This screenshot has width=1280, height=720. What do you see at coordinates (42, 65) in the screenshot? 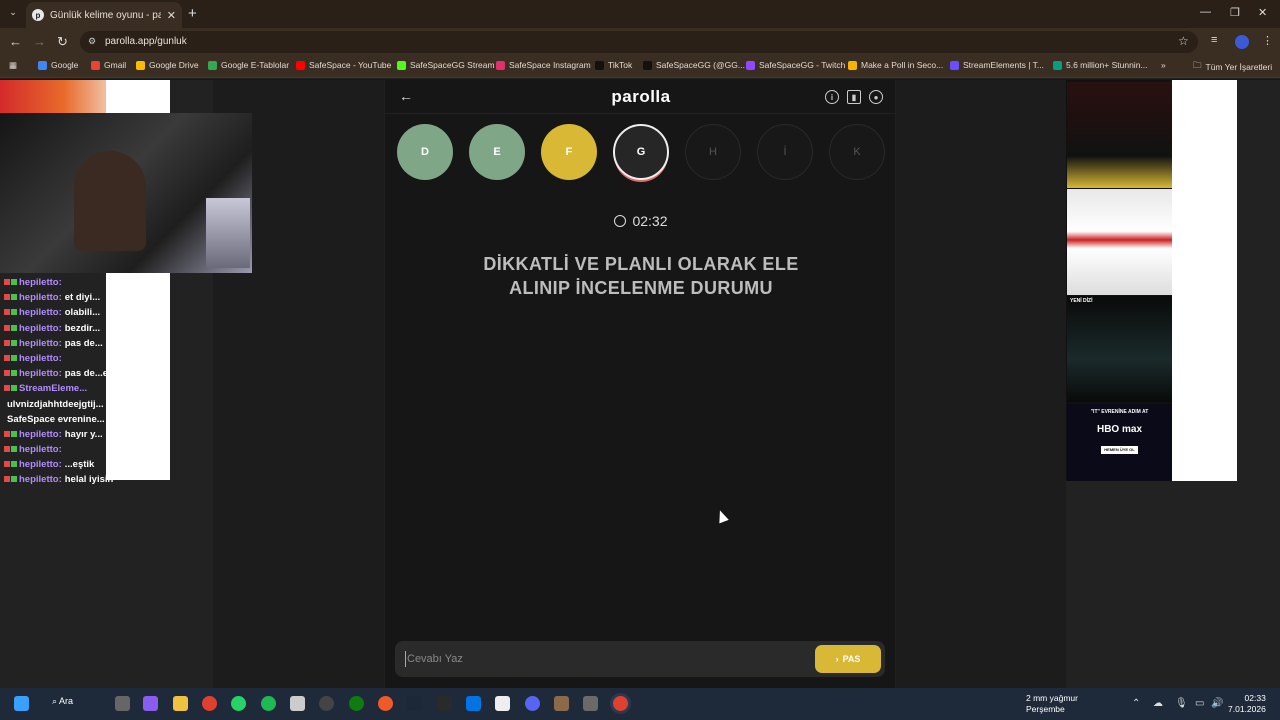
I see `bookmark-favicon-icon` at bounding box center [42, 65].